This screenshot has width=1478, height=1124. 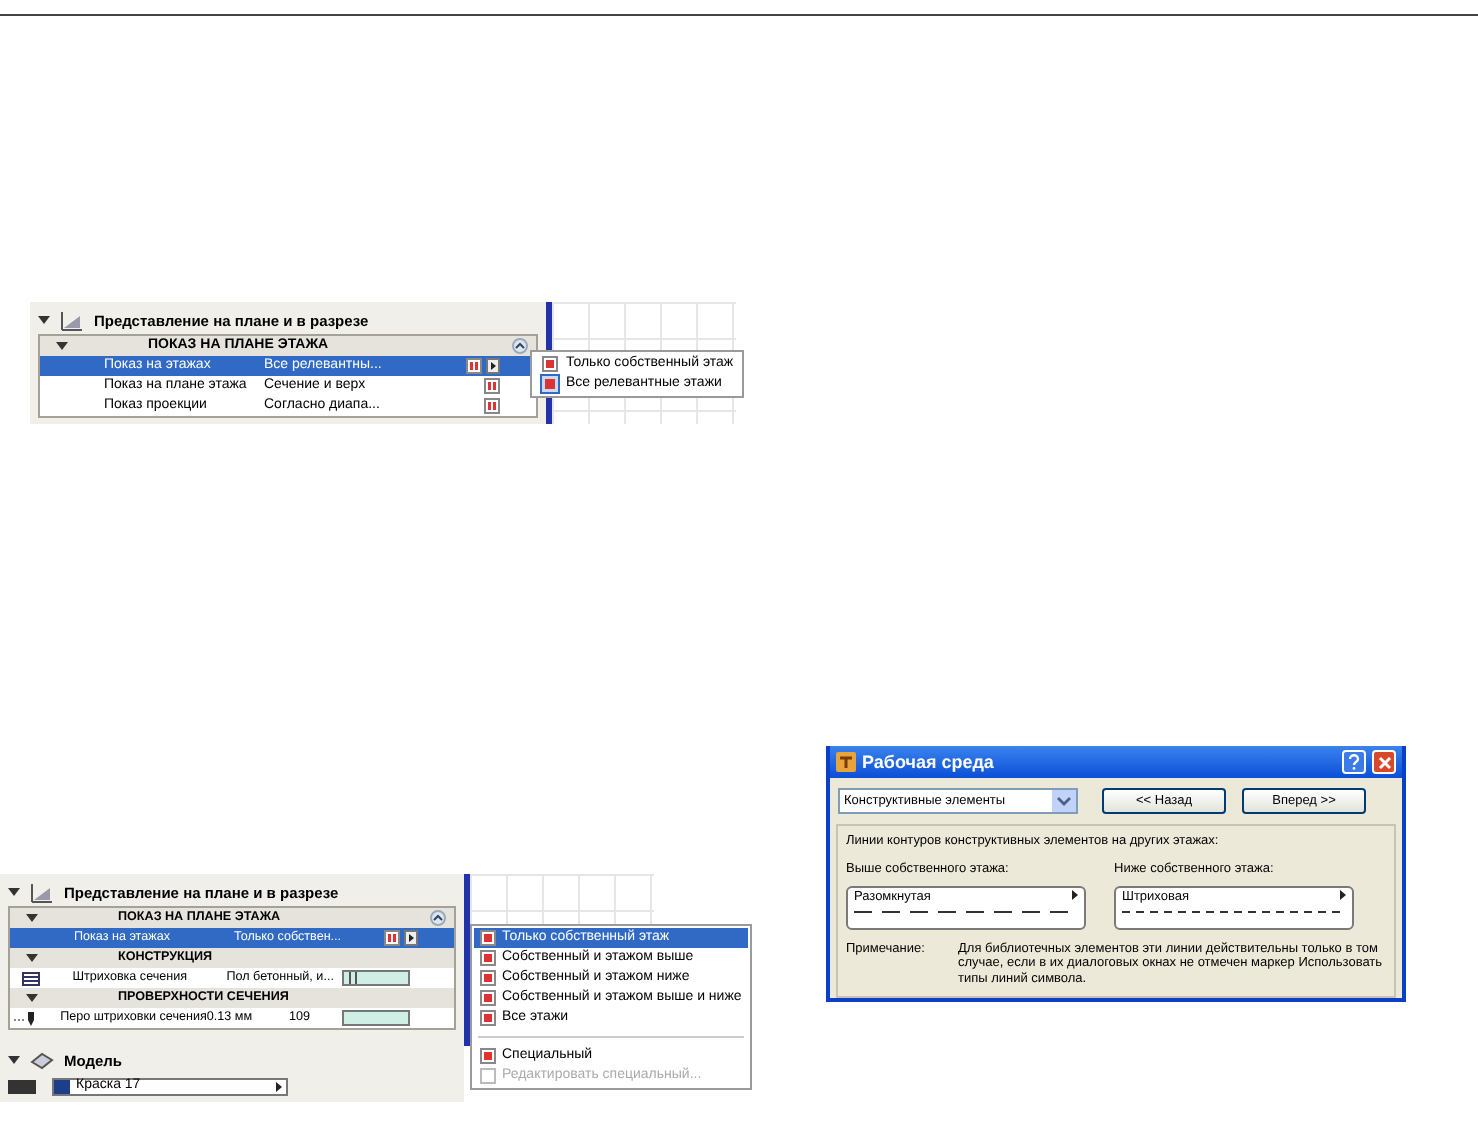 I want to click on hatch-icon, so click(x=31, y=978).